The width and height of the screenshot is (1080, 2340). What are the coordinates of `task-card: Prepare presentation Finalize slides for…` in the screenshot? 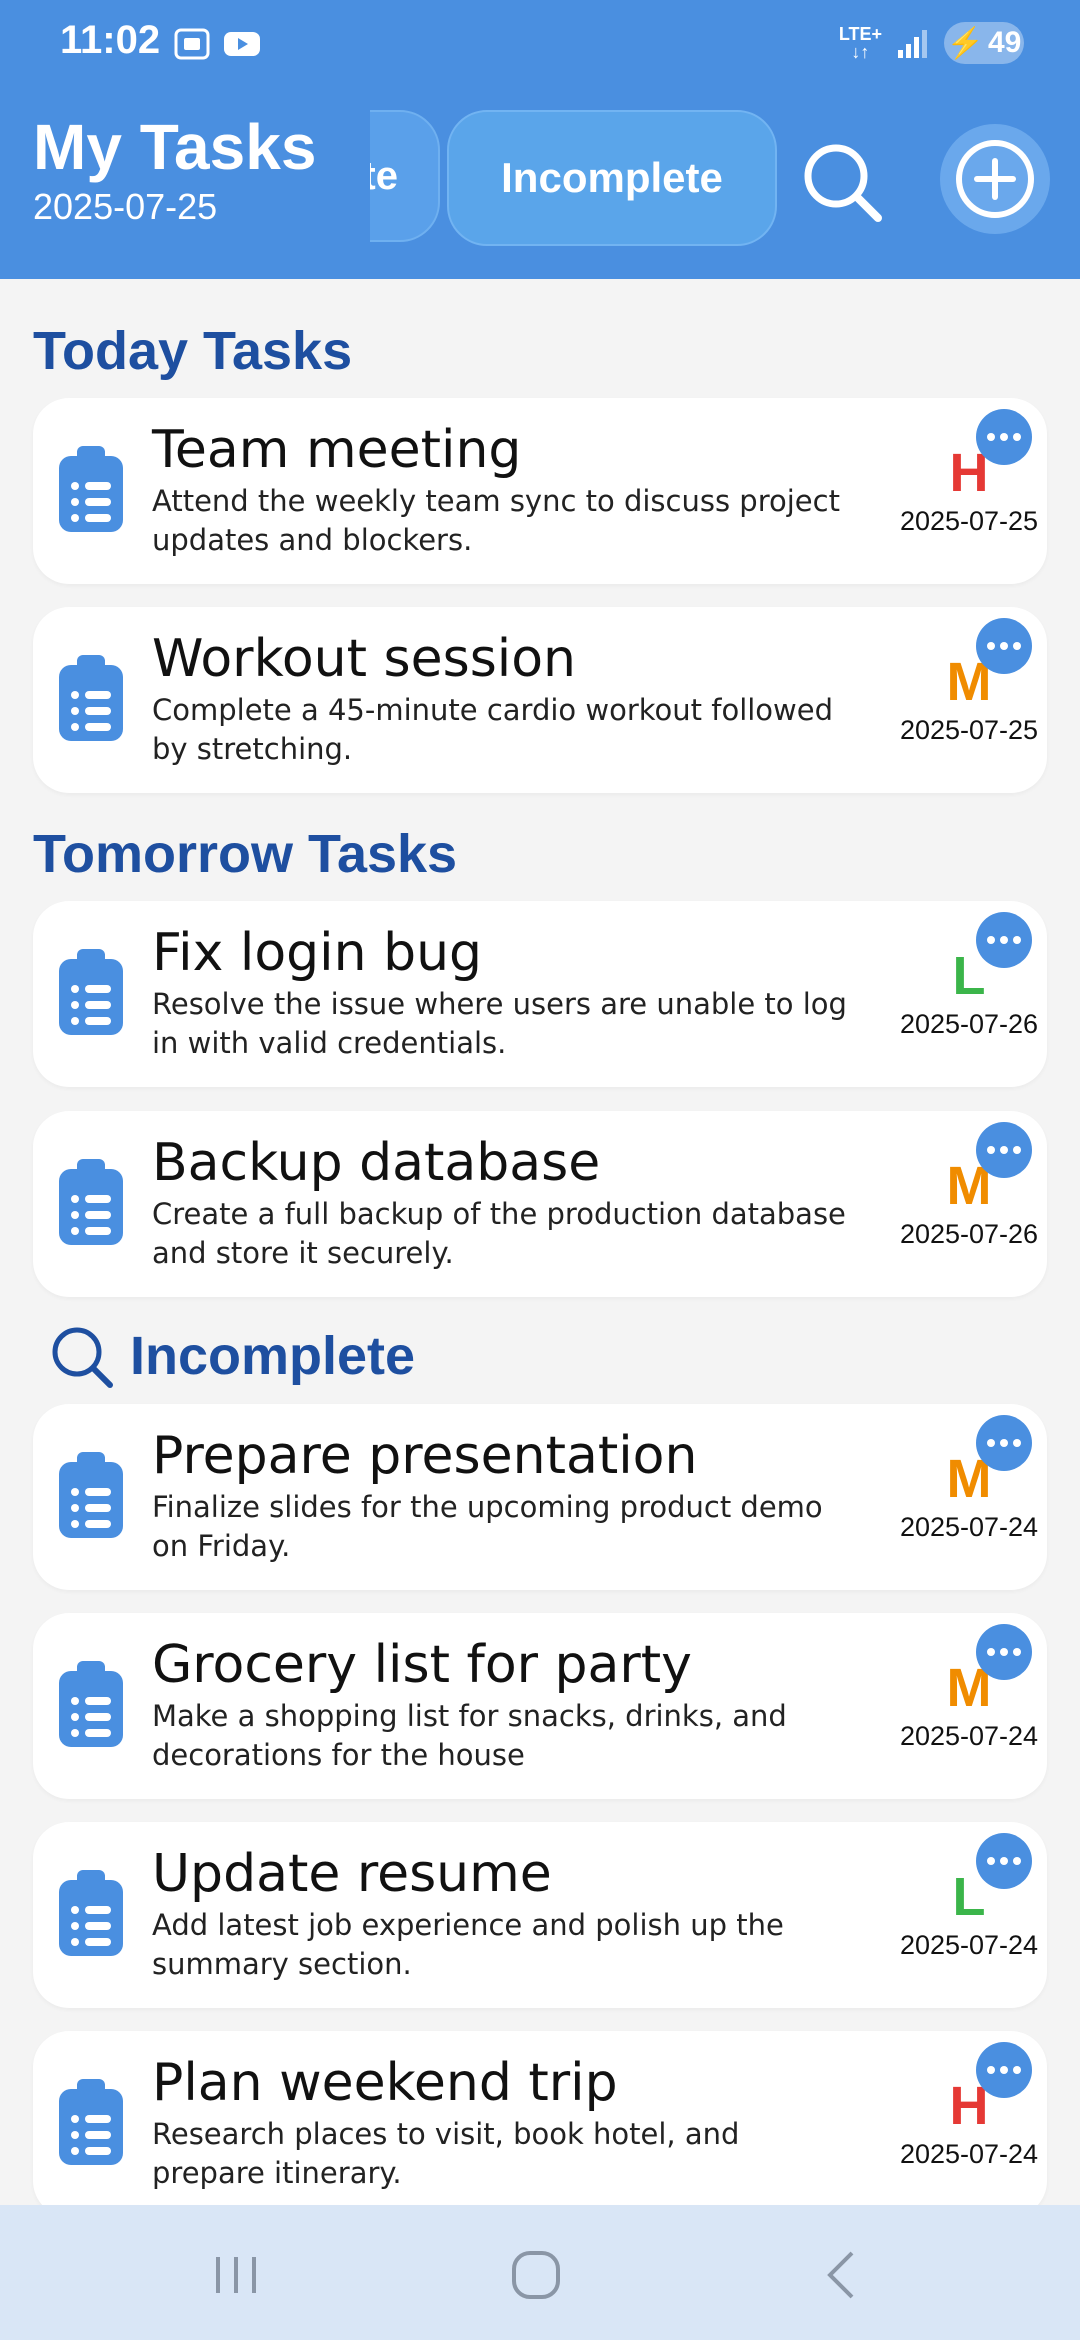 It's located at (540, 1497).